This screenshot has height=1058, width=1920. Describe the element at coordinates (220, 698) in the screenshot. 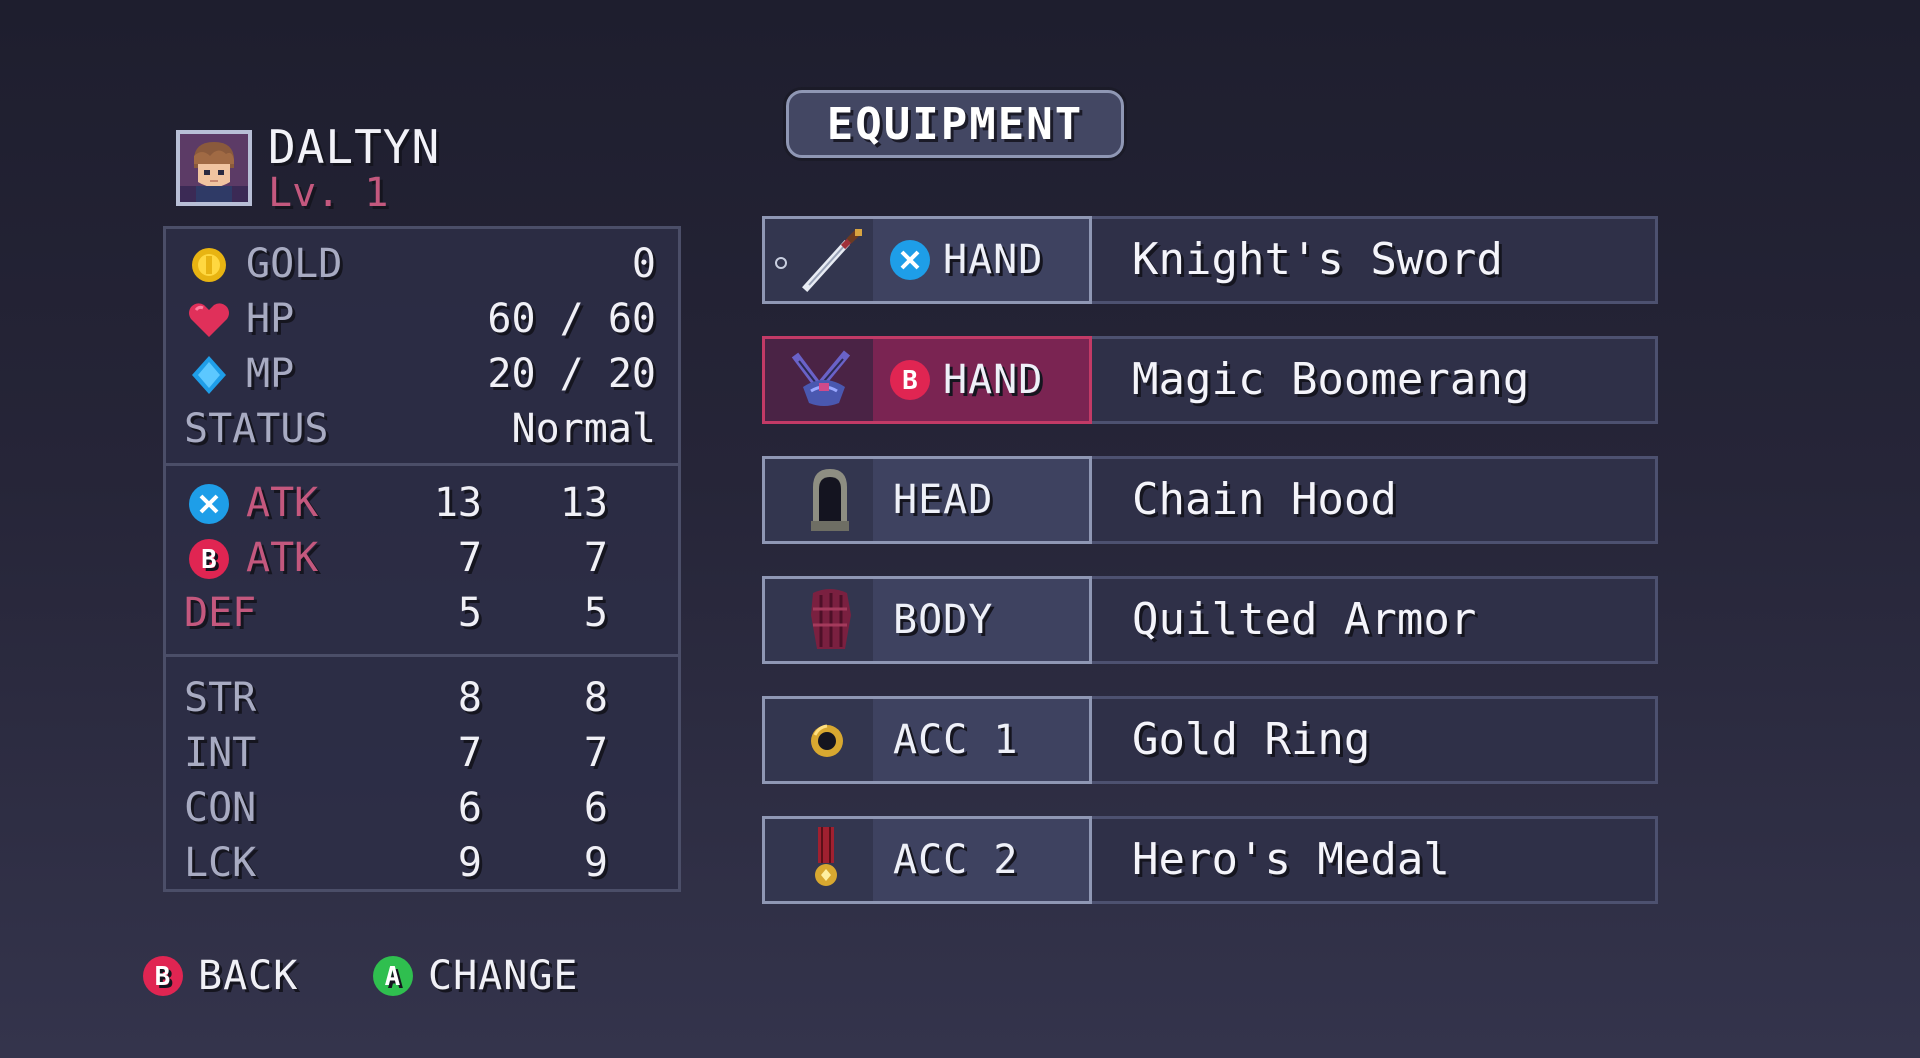

I see `str-label: STR` at that location.